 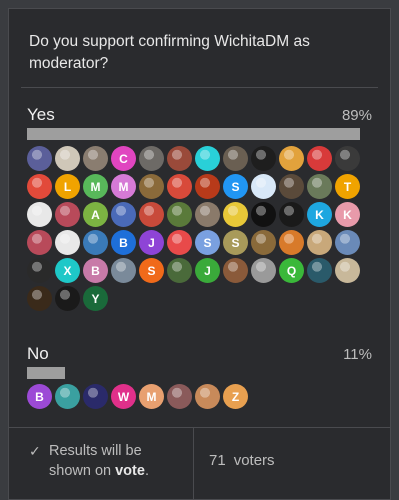 I want to click on results-vote-word: vote, so click(x=130, y=471).